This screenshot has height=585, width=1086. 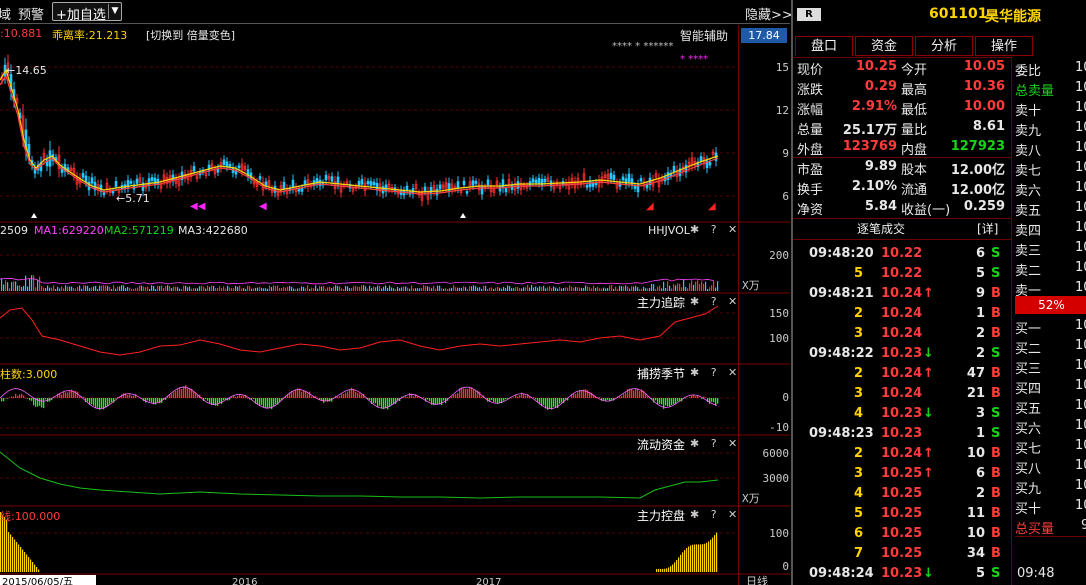 What do you see at coordinates (764, 35) in the screenshot?
I see `current-price-tag: 17.84` at bounding box center [764, 35].